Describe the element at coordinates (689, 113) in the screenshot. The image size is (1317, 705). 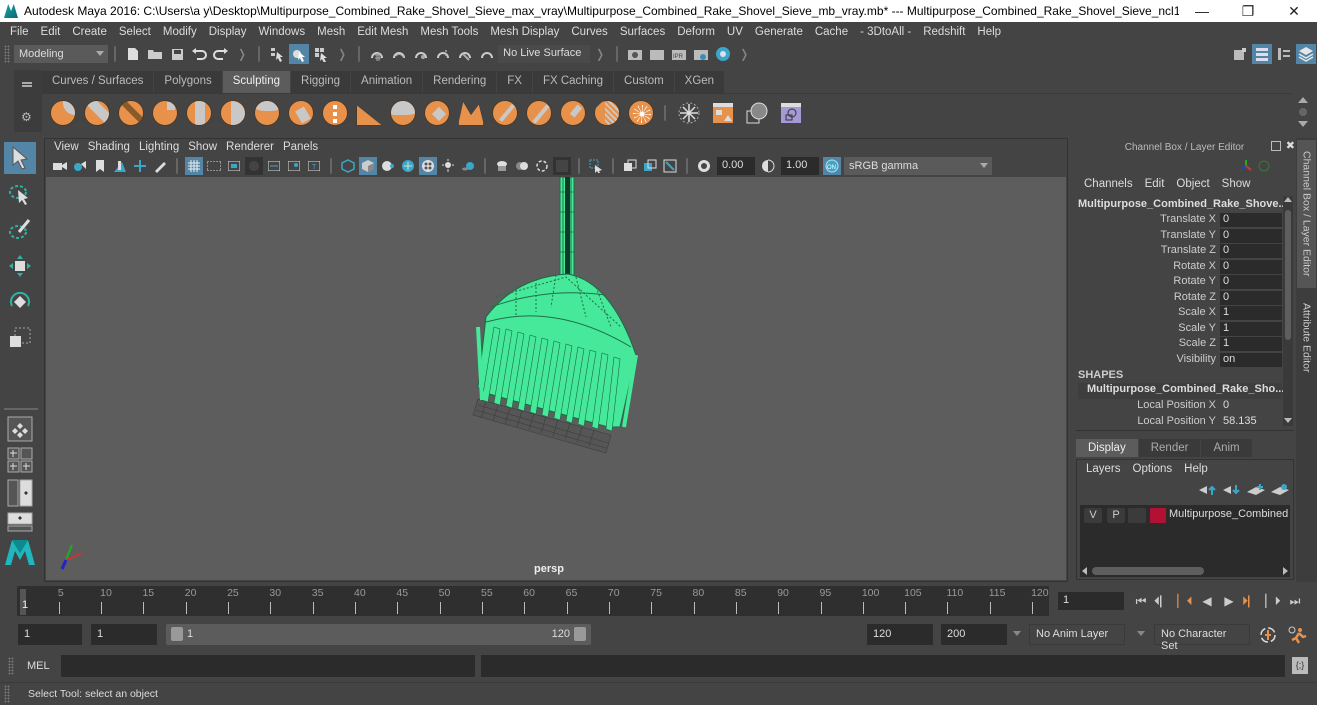
I see `convert-to-frozen-tool-icon` at that location.